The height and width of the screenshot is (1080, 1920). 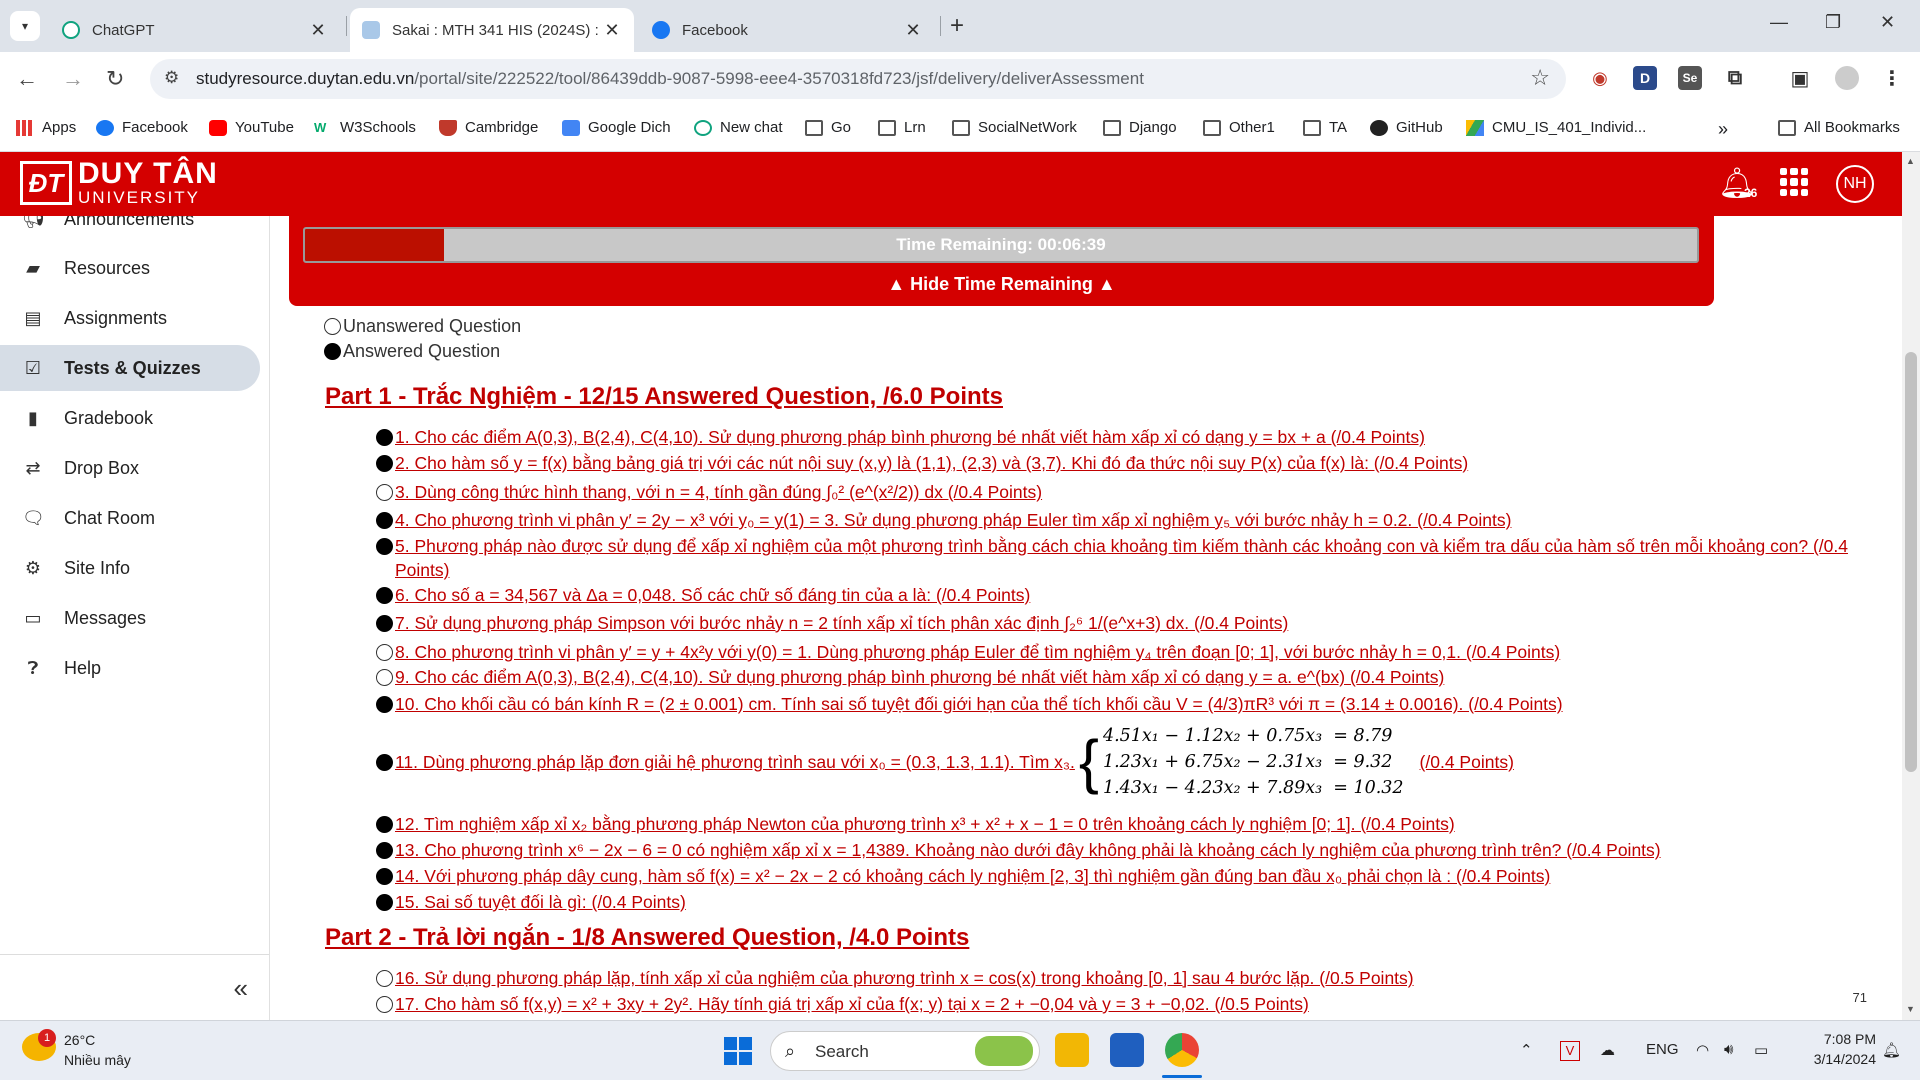 What do you see at coordinates (1526, 1050) in the screenshot?
I see `show-hidden-icons-icon: ⌃` at bounding box center [1526, 1050].